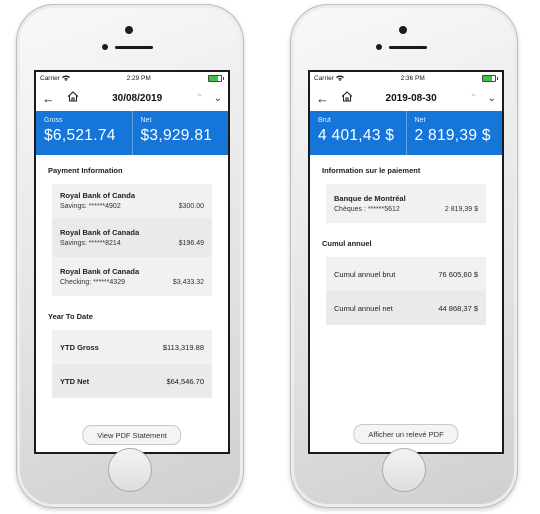 Image resolution: width=540 pixels, height=514 pixels. What do you see at coordinates (411, 98) in the screenshot?
I see `pay-date: 2019-08-30` at bounding box center [411, 98].